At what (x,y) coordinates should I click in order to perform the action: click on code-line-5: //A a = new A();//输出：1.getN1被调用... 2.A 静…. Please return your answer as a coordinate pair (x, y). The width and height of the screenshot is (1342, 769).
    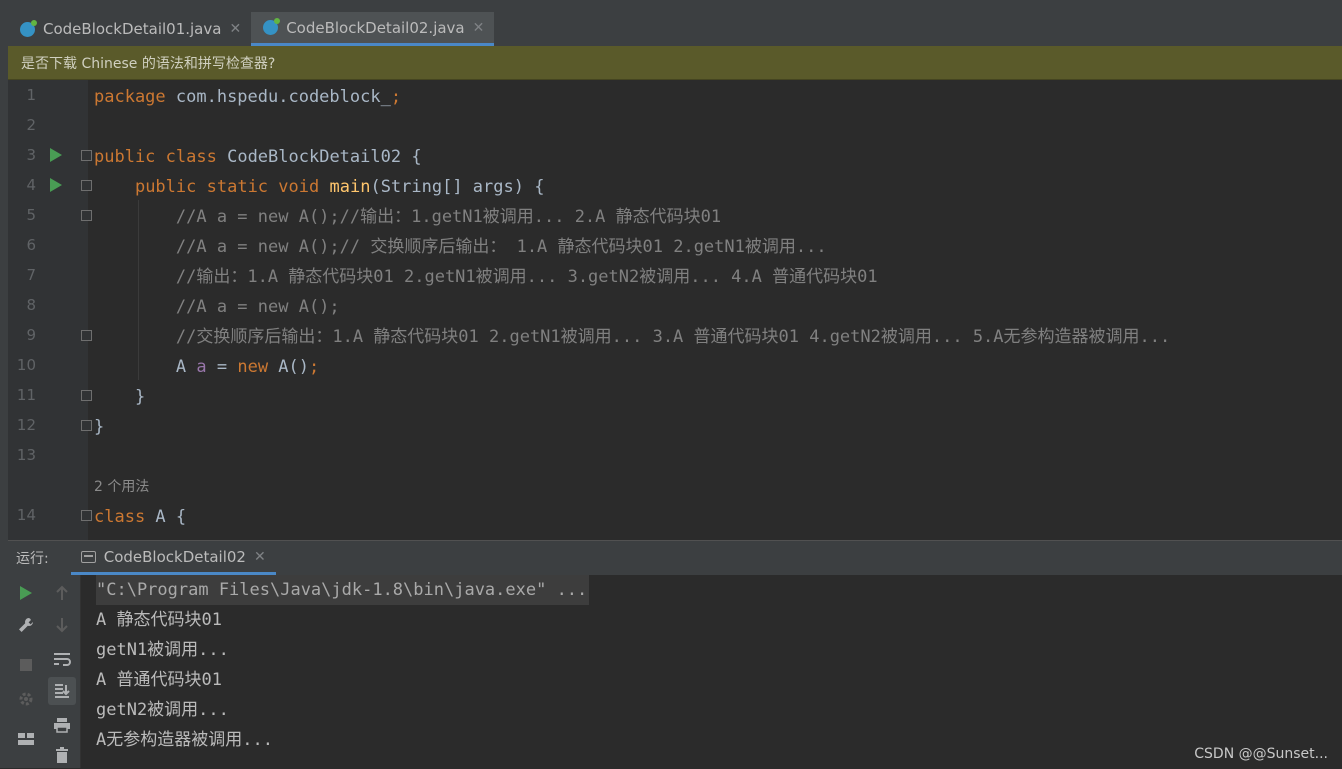
    Looking at the image, I should click on (448, 217).